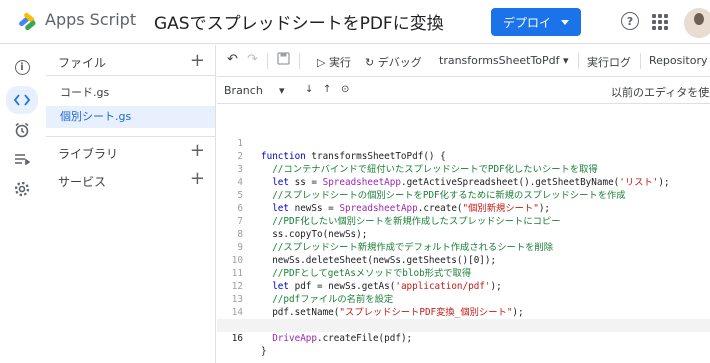  Describe the element at coordinates (499, 60) in the screenshot. I see `function-name: transformsSheetToPdf` at that location.